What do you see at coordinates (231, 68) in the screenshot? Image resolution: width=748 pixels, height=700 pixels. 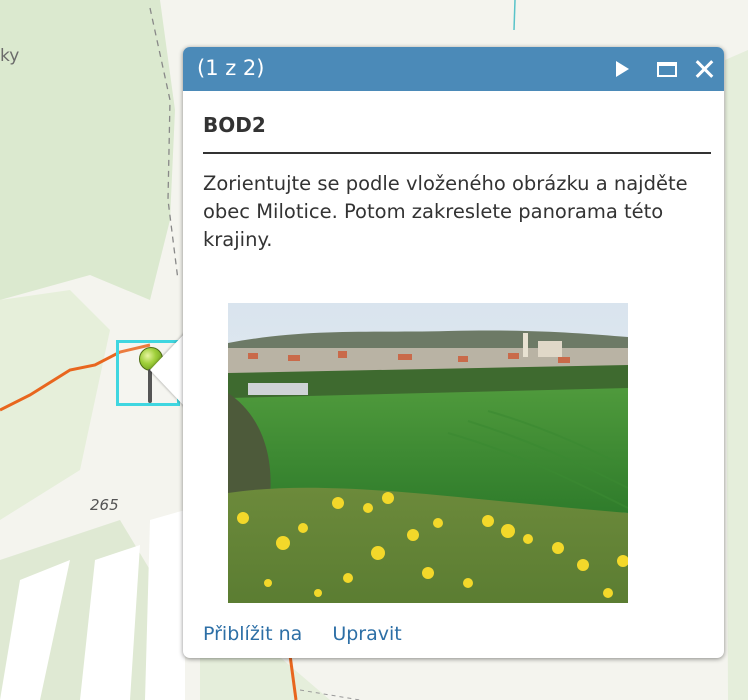 I see `popup-counter: (1 z 2)` at bounding box center [231, 68].